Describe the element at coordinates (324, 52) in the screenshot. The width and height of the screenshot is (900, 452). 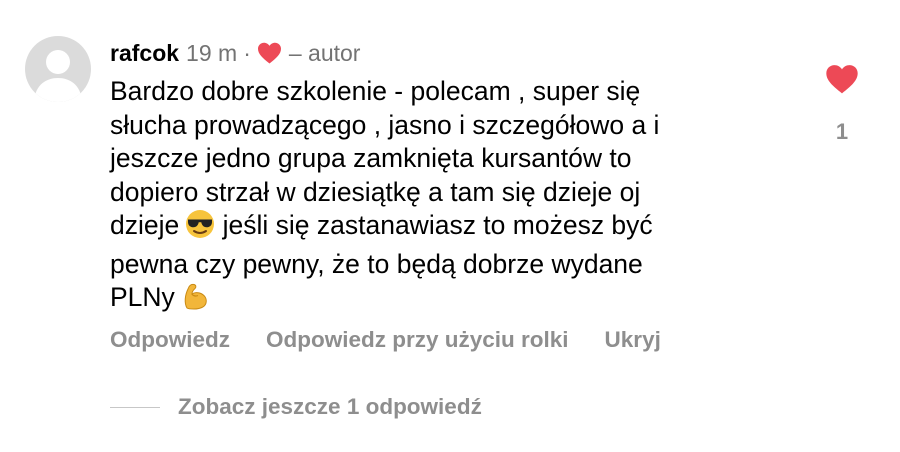
I see `author-label: – autor` at that location.